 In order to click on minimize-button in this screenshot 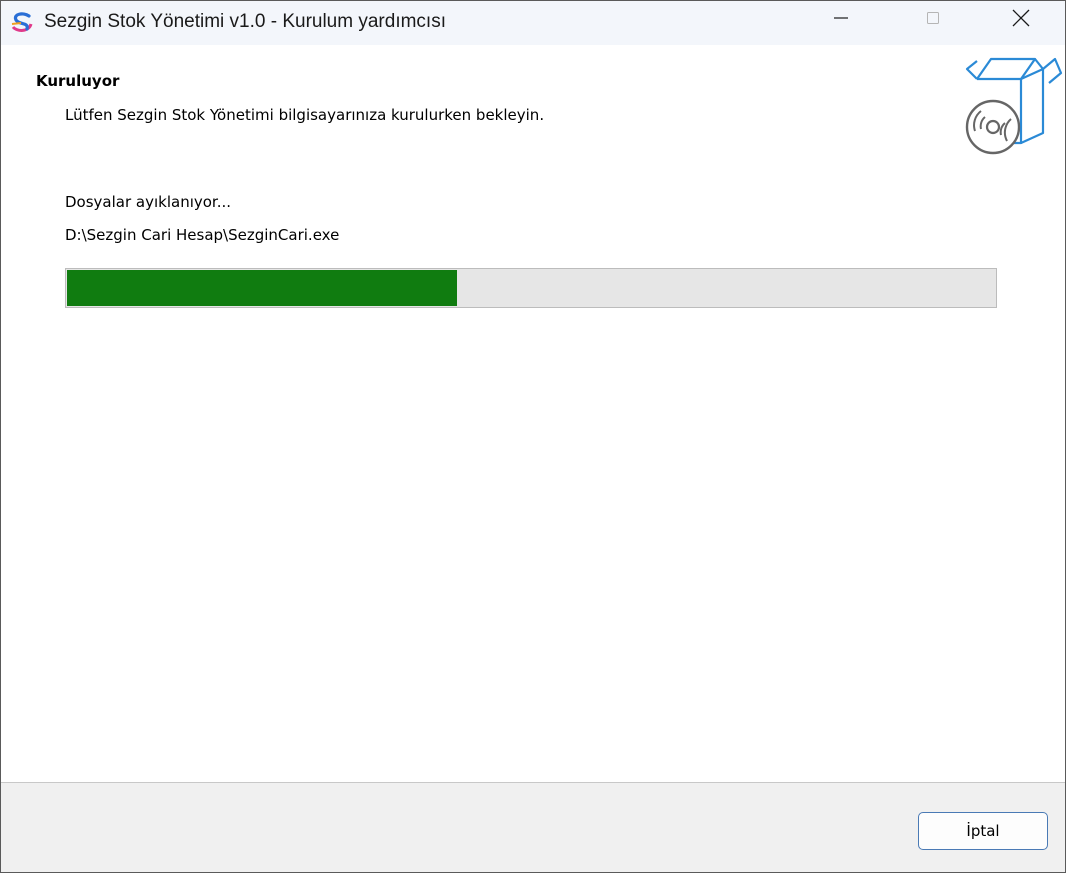, I will do `click(841, 20)`.